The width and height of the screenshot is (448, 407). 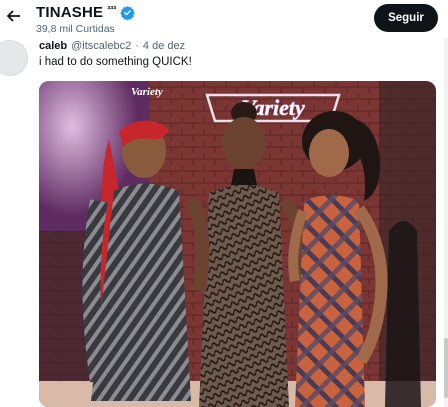 What do you see at coordinates (164, 46) in the screenshot?
I see `tweet-date: 4 de dez` at bounding box center [164, 46].